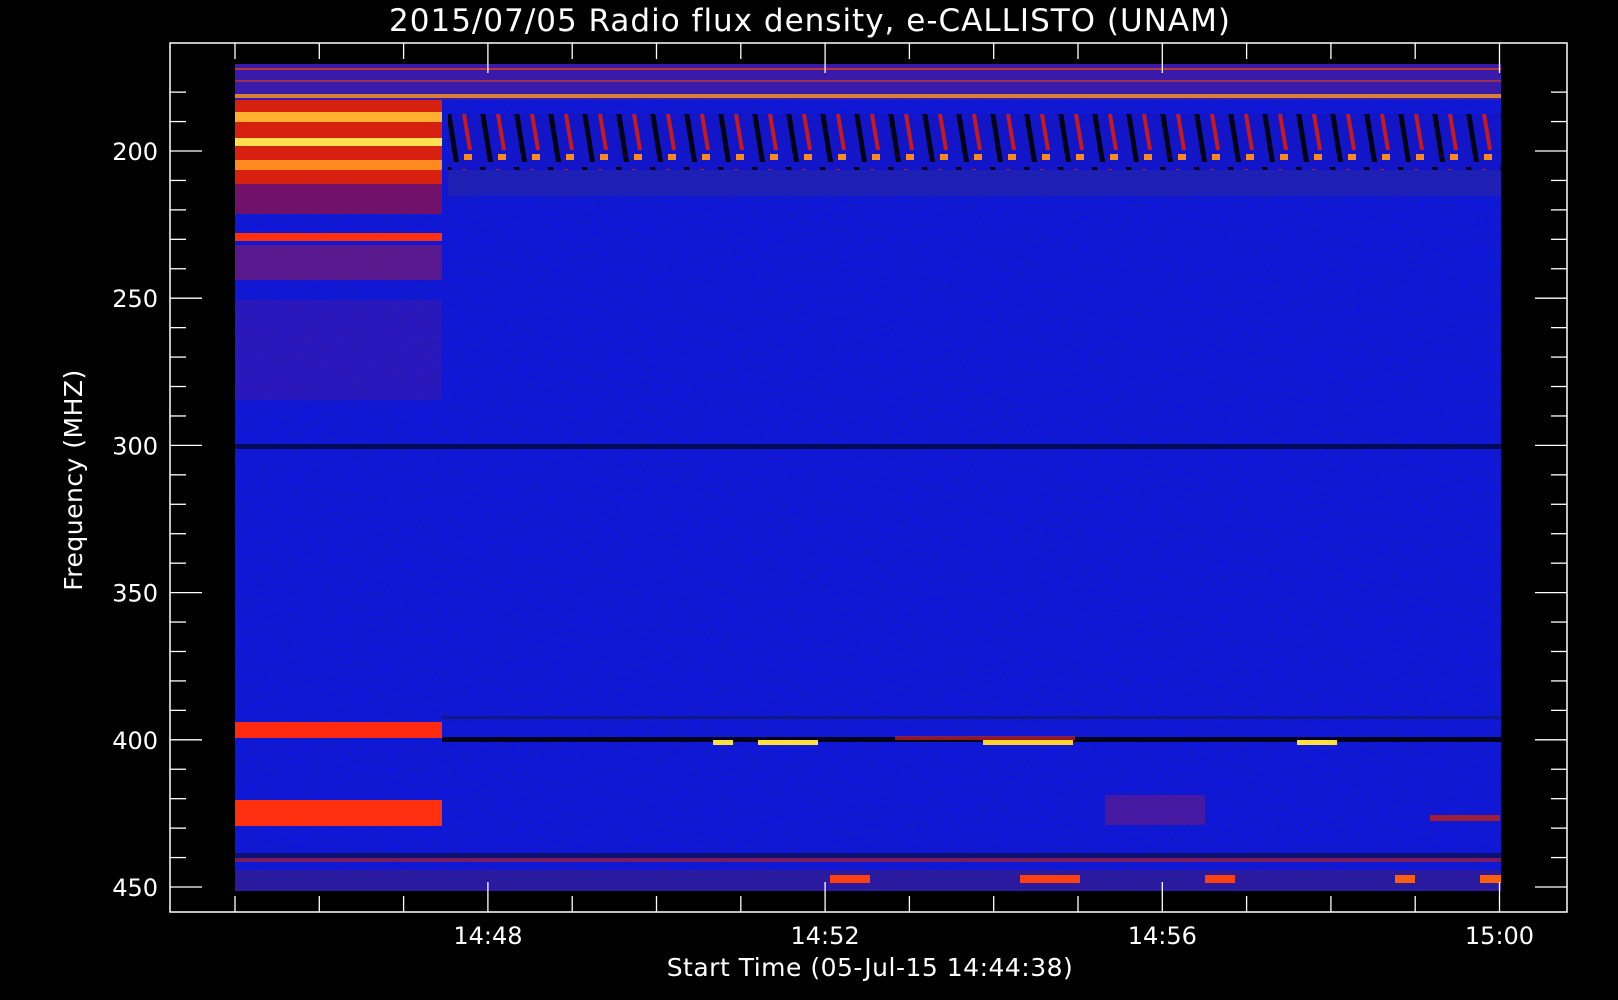  What do you see at coordinates (1499, 936) in the screenshot?
I see `x-tick-label: 15:00` at bounding box center [1499, 936].